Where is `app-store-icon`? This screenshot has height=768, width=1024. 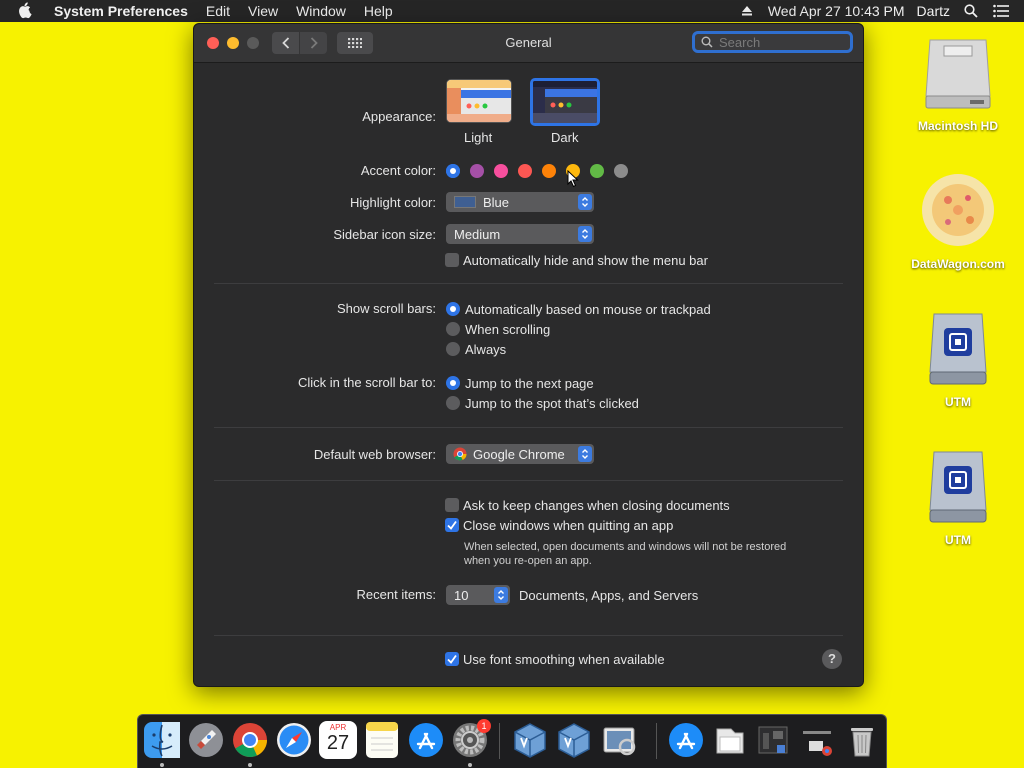 app-store-icon is located at coordinates (426, 740).